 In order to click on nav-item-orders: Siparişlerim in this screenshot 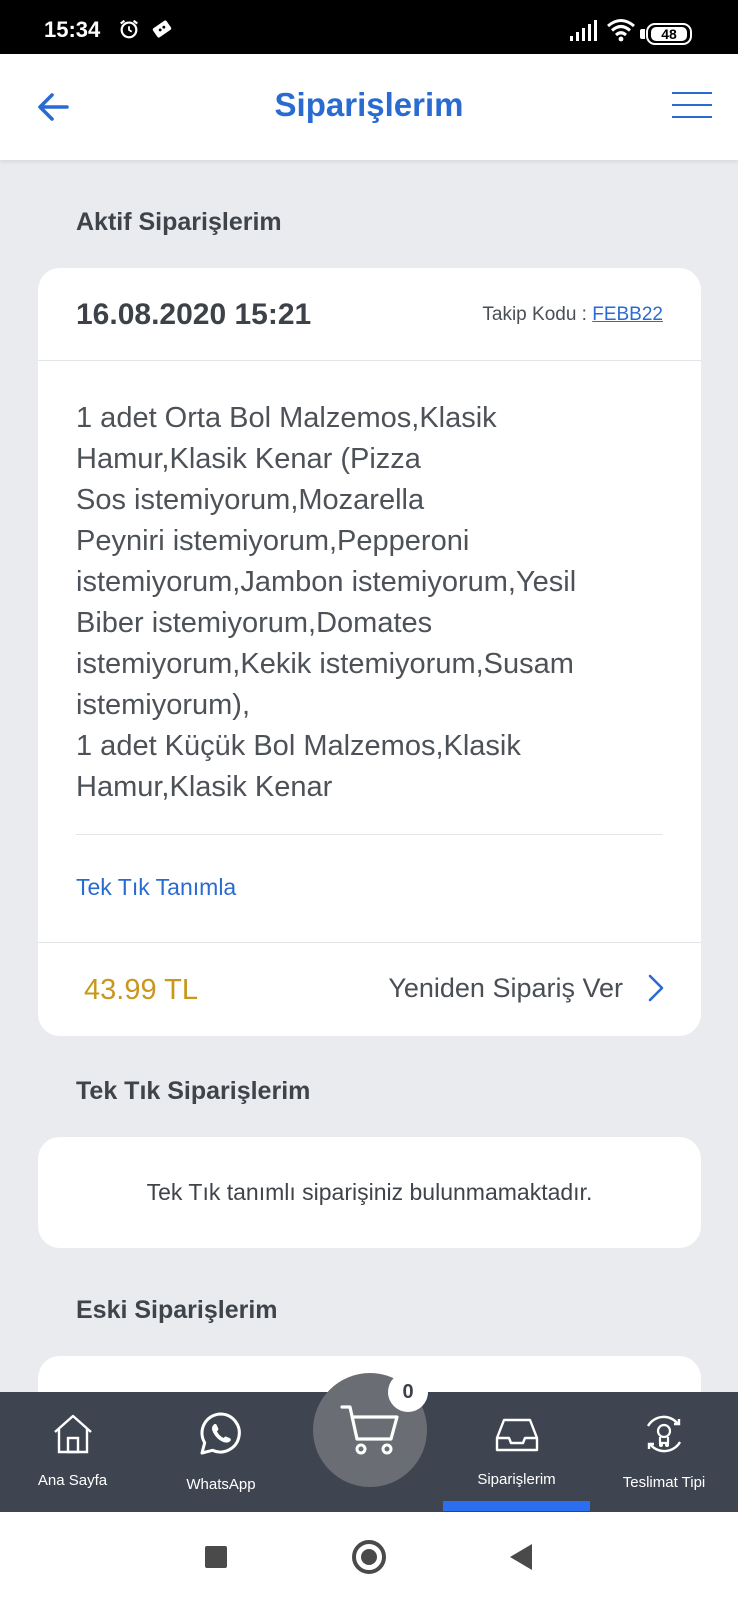, I will do `click(516, 1452)`.